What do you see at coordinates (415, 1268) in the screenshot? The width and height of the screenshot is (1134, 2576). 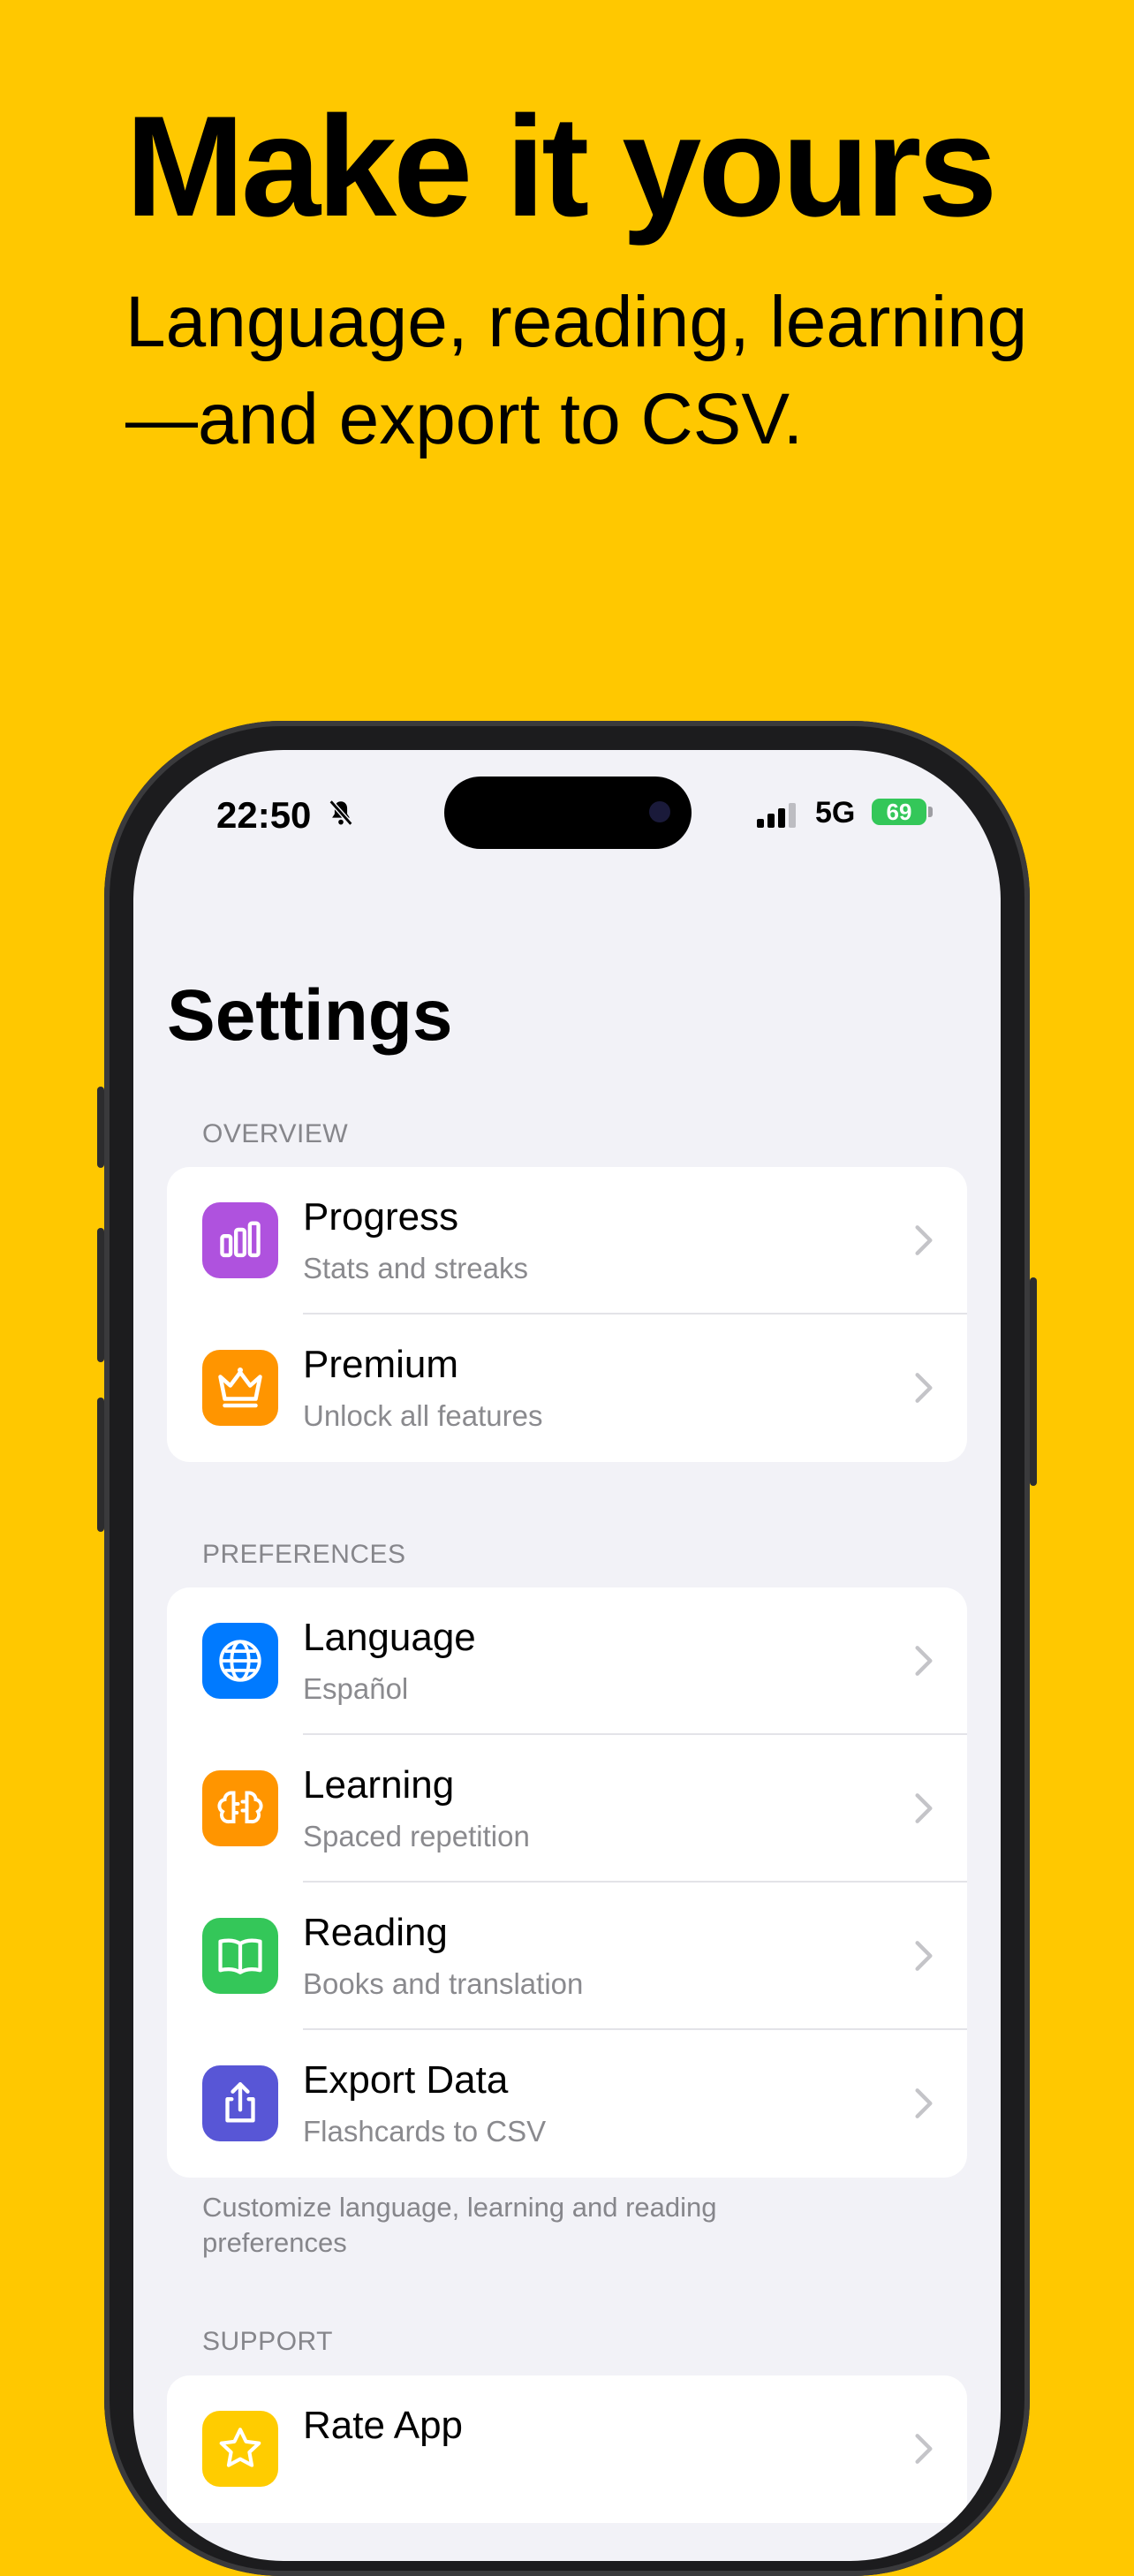 I see `row-subtitle: Stats and streaks` at bounding box center [415, 1268].